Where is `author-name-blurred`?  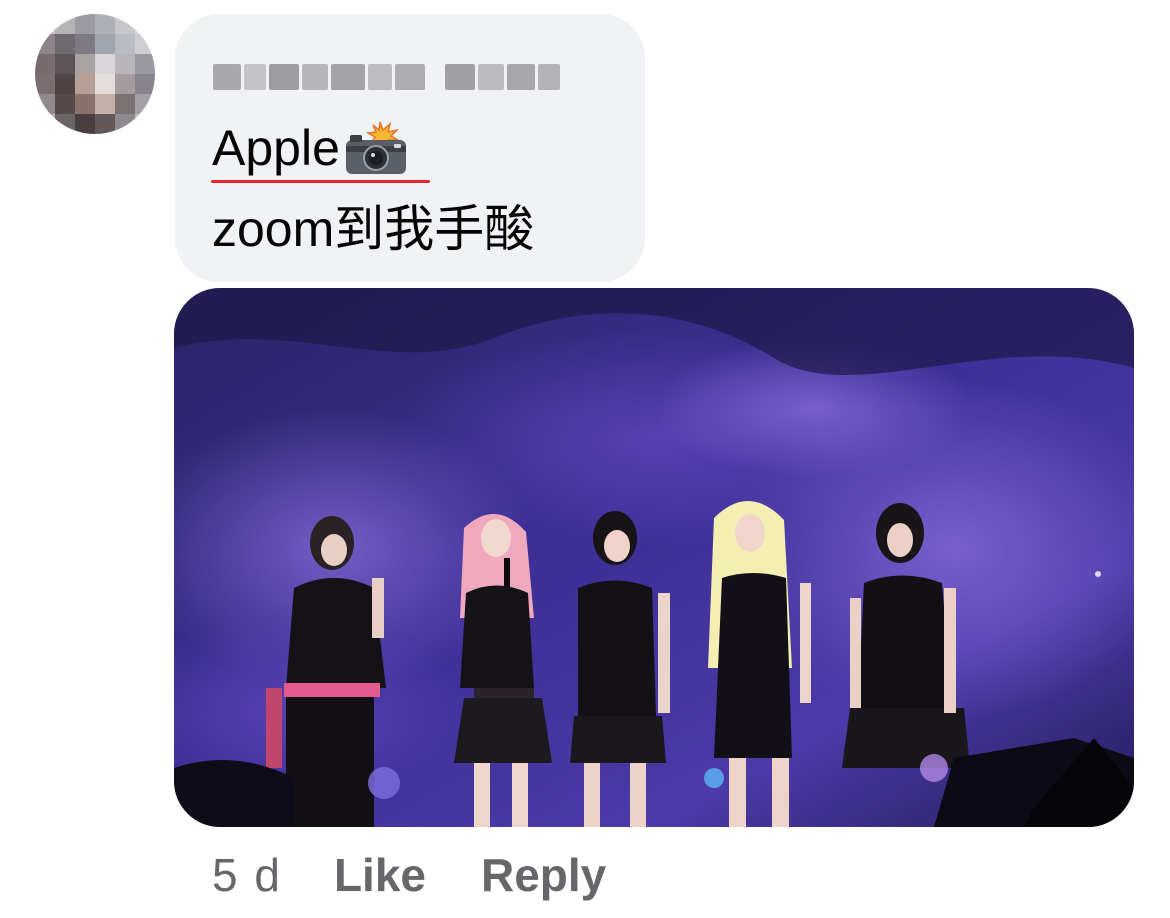 author-name-blurred is located at coordinates (386, 77).